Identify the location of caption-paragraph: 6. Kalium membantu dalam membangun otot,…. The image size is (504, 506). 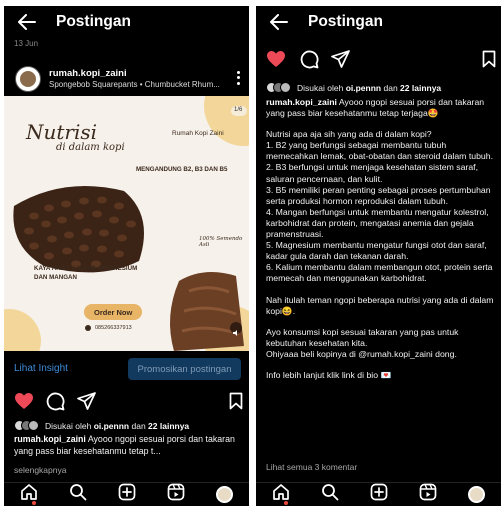
(379, 273).